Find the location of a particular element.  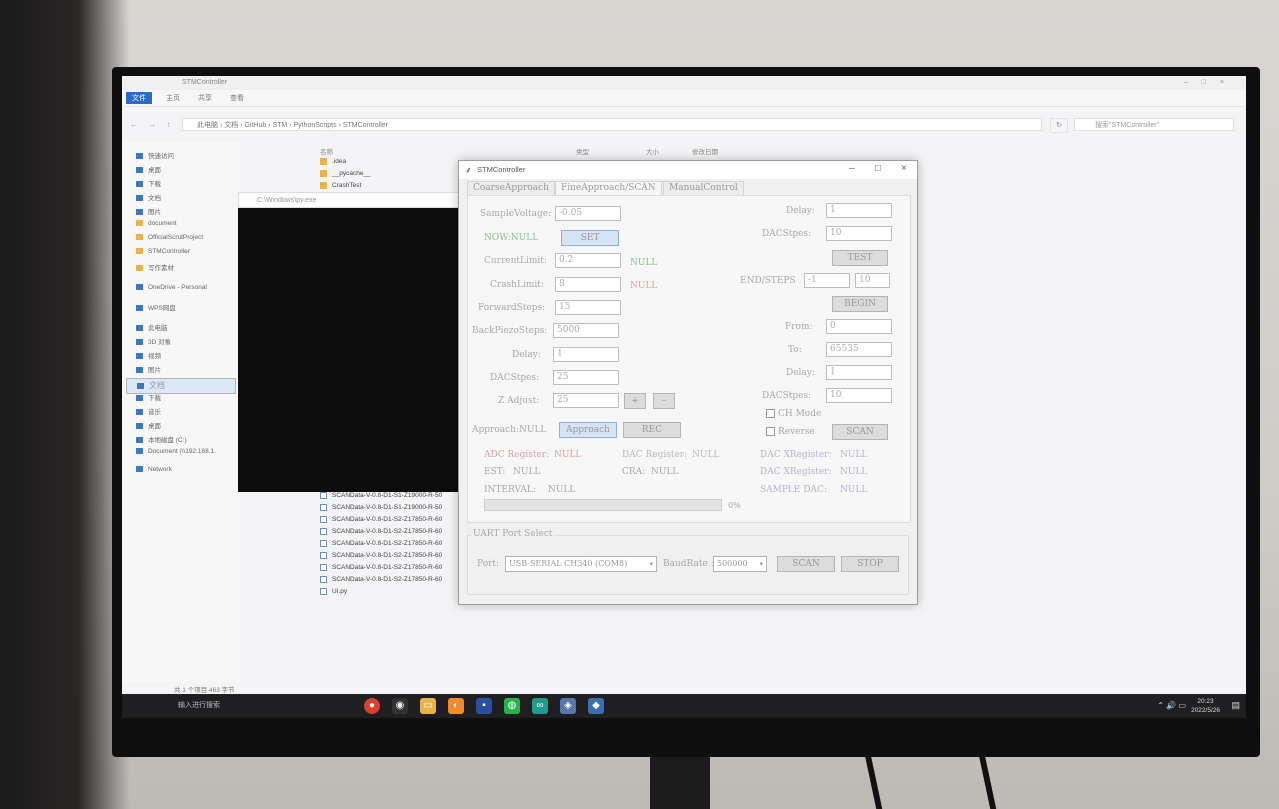

notification-icon: ▤ is located at coordinates (1235, 705).